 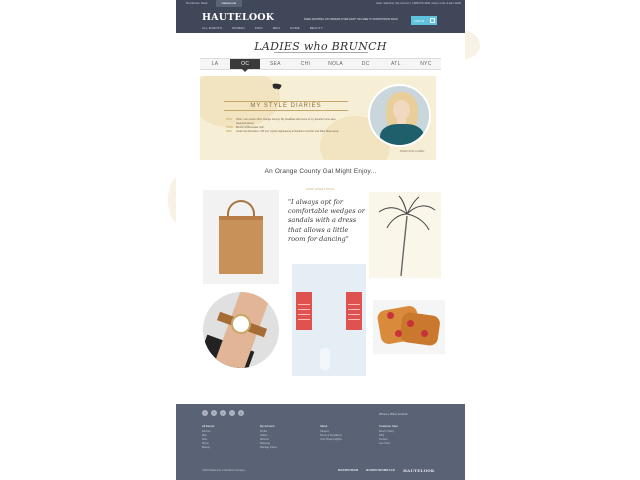 I want to click on google-plus-icon: g, so click(x=241, y=413).